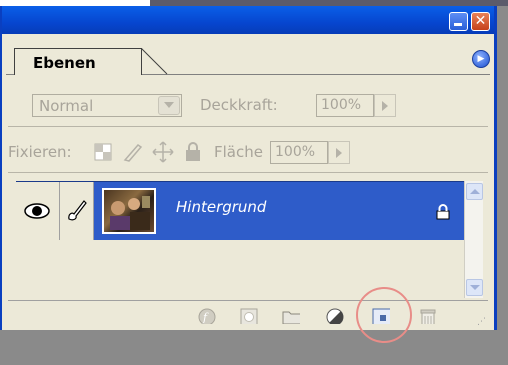 The width and height of the screenshot is (508, 365). What do you see at coordinates (474, 191) in the screenshot?
I see `scroll-up-icon` at bounding box center [474, 191].